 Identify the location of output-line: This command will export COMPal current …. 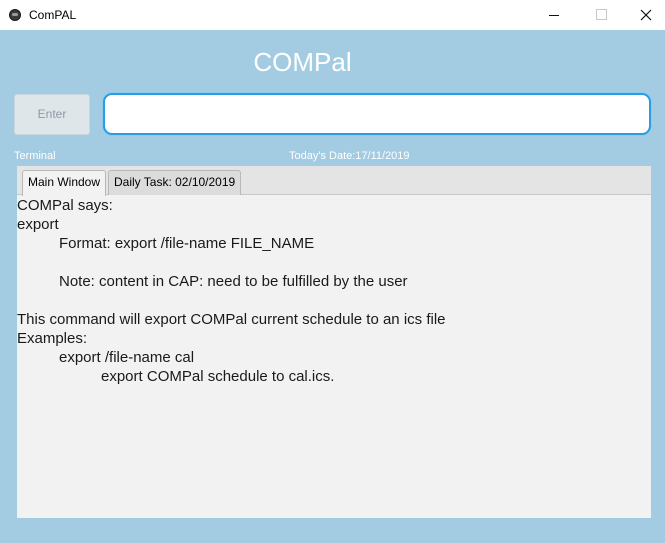
(231, 319).